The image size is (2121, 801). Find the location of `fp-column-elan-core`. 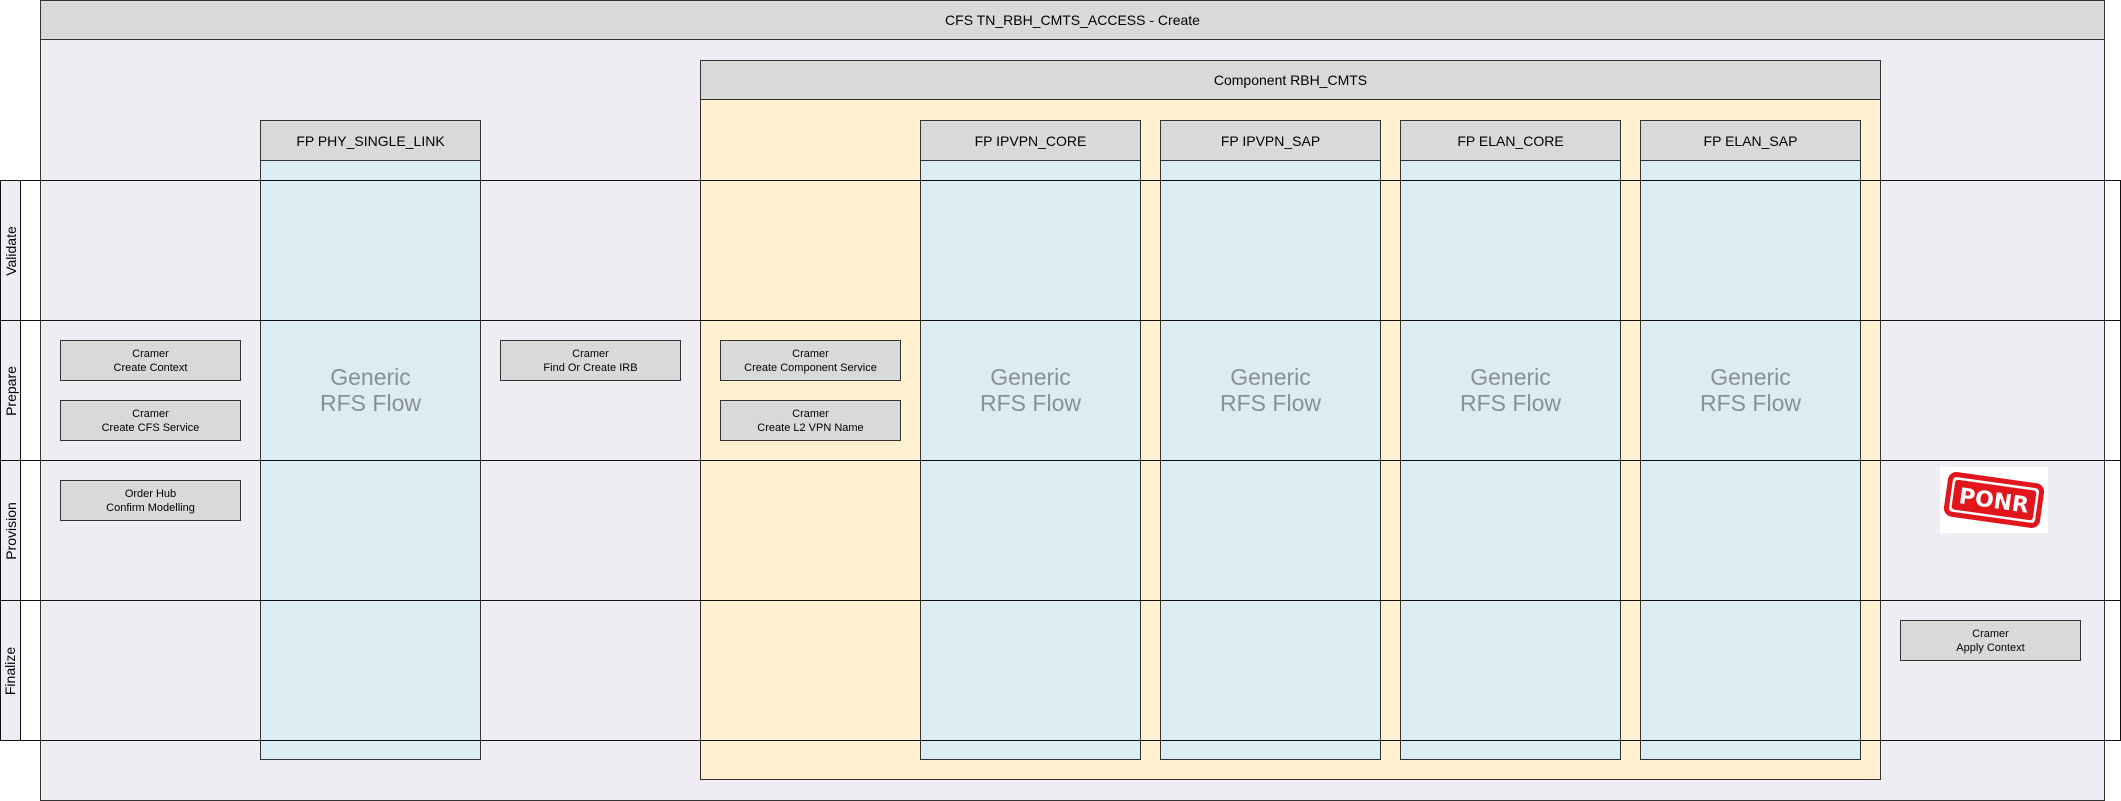

fp-column-elan-core is located at coordinates (1510, 440).